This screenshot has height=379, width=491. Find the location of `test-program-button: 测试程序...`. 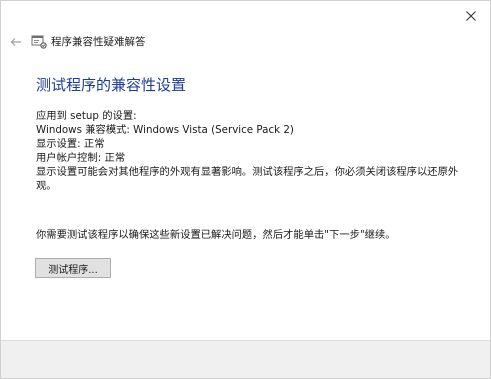

test-program-button: 测试程序... is located at coordinates (73, 268).